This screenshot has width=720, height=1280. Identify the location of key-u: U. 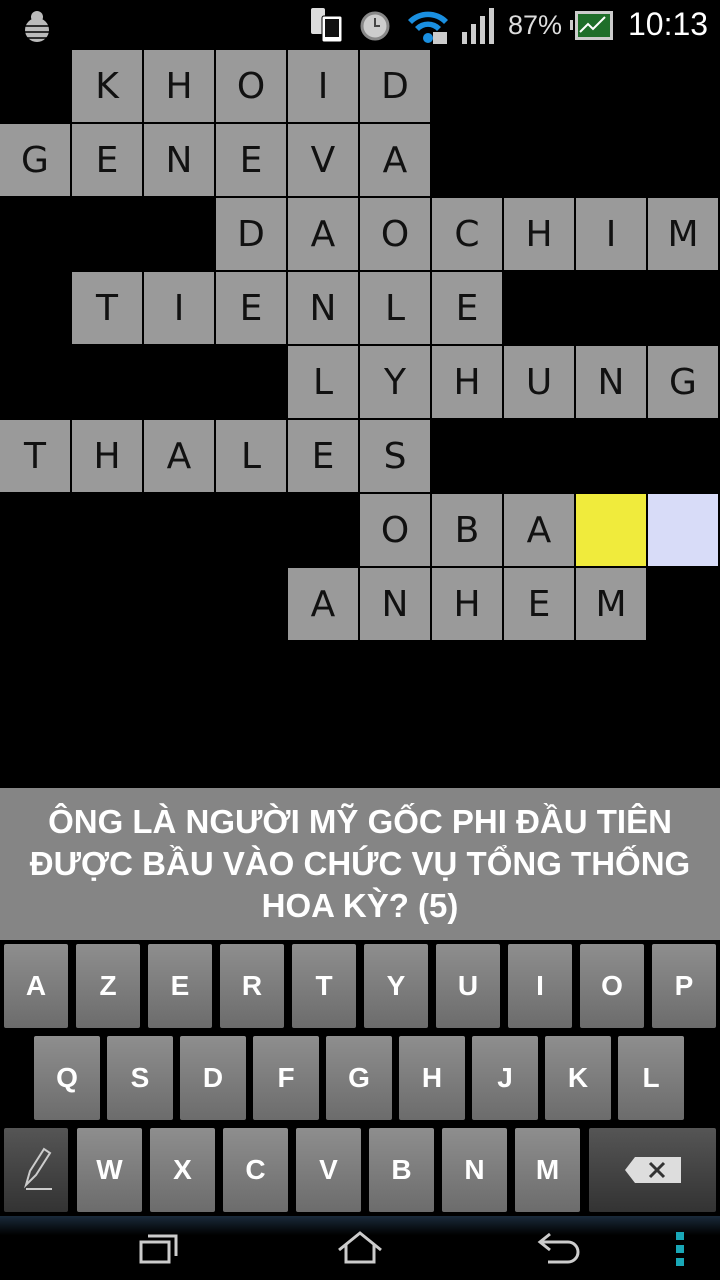
(468, 986).